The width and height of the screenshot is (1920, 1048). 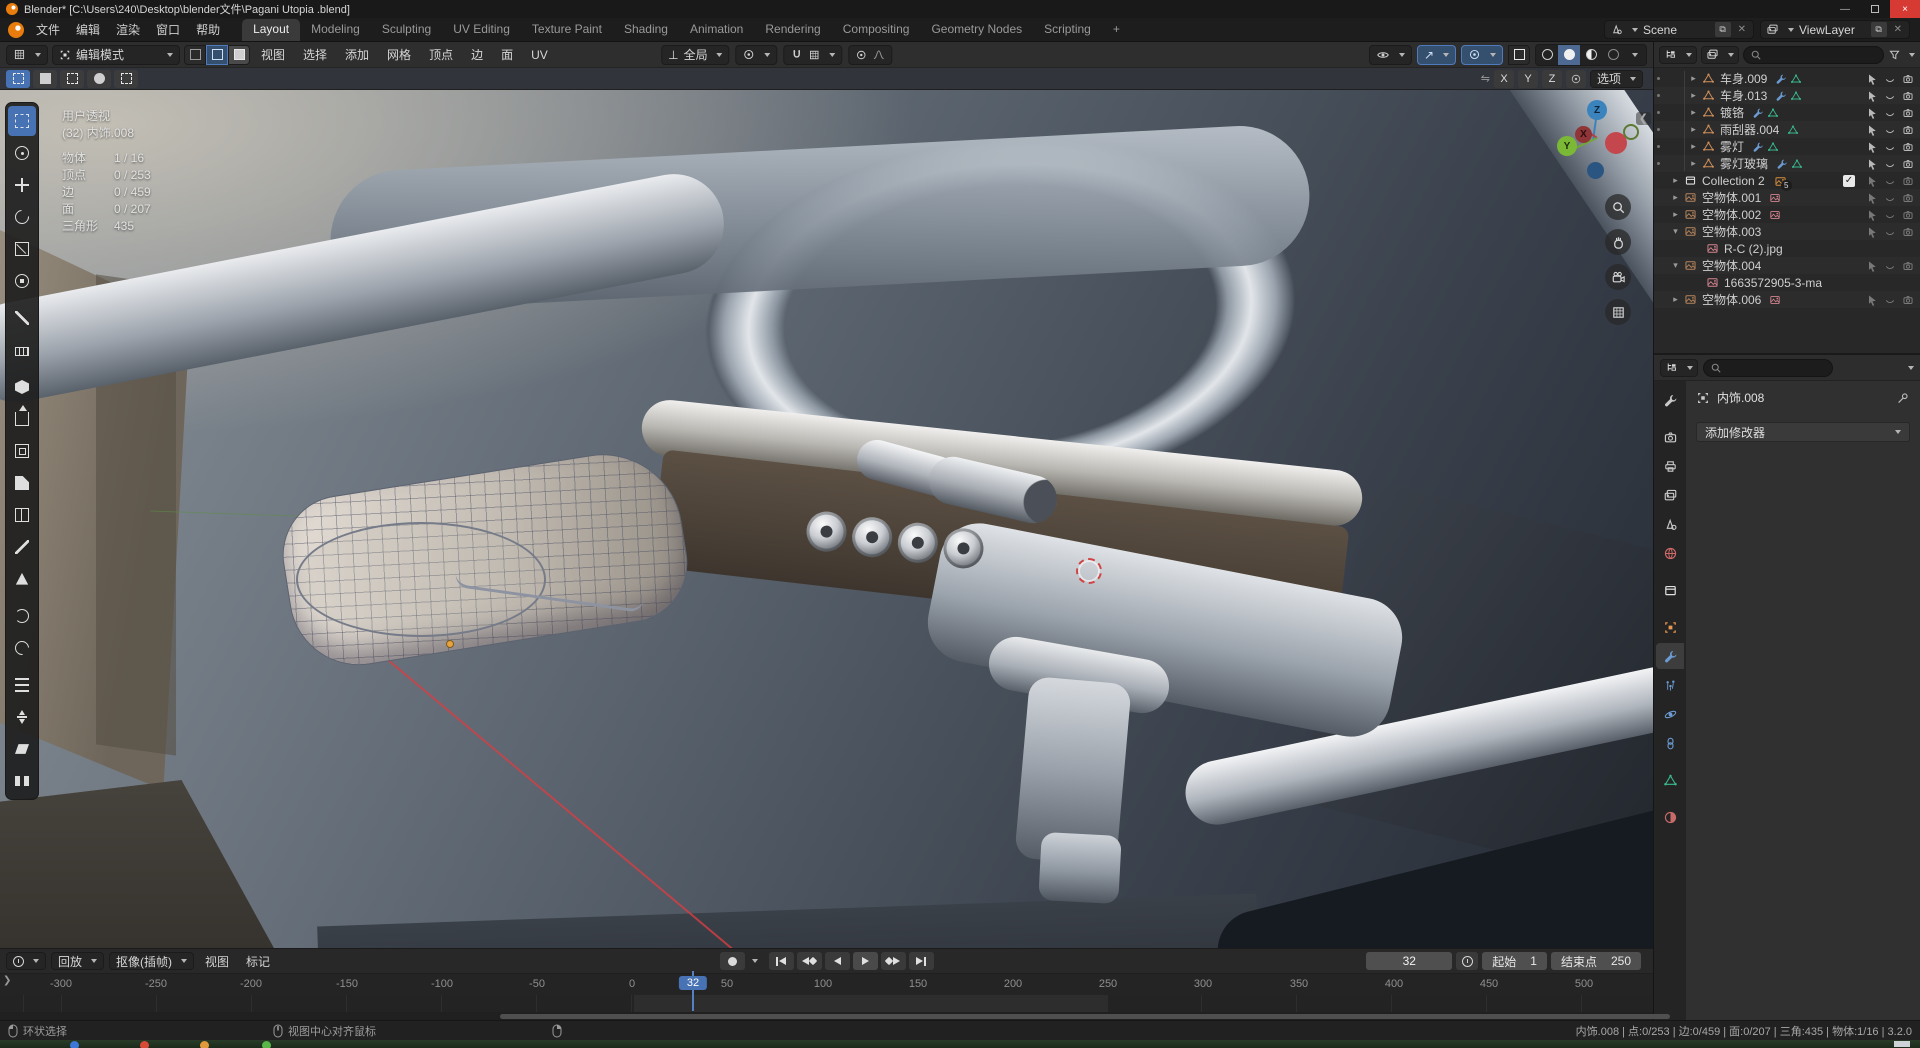 I want to click on snap-options-button, so click(x=1575, y=78).